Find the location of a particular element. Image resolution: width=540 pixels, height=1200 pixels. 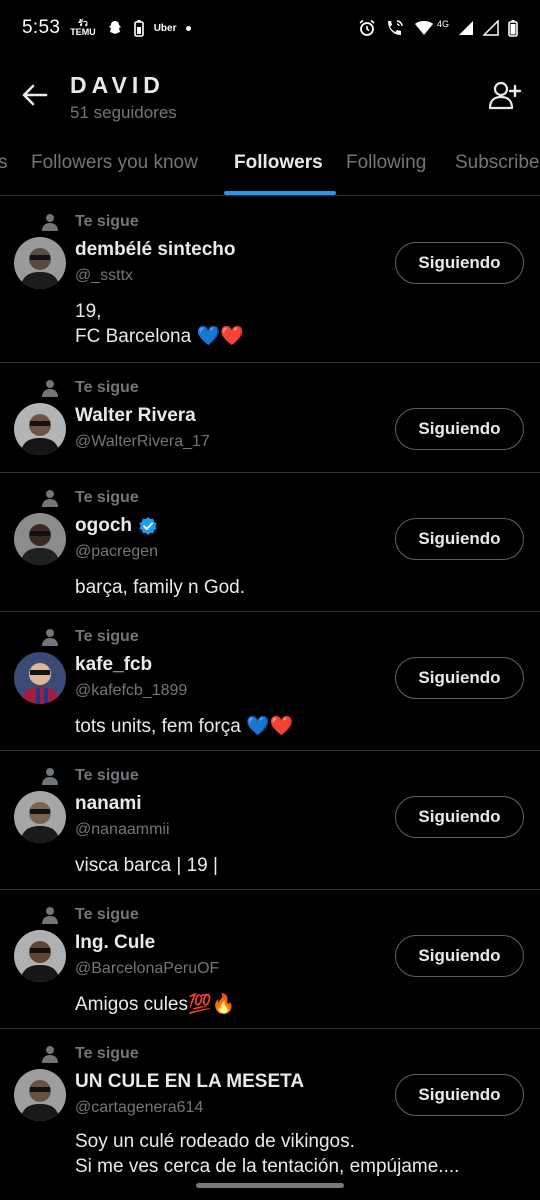

tab-following: Following is located at coordinates (386, 163).